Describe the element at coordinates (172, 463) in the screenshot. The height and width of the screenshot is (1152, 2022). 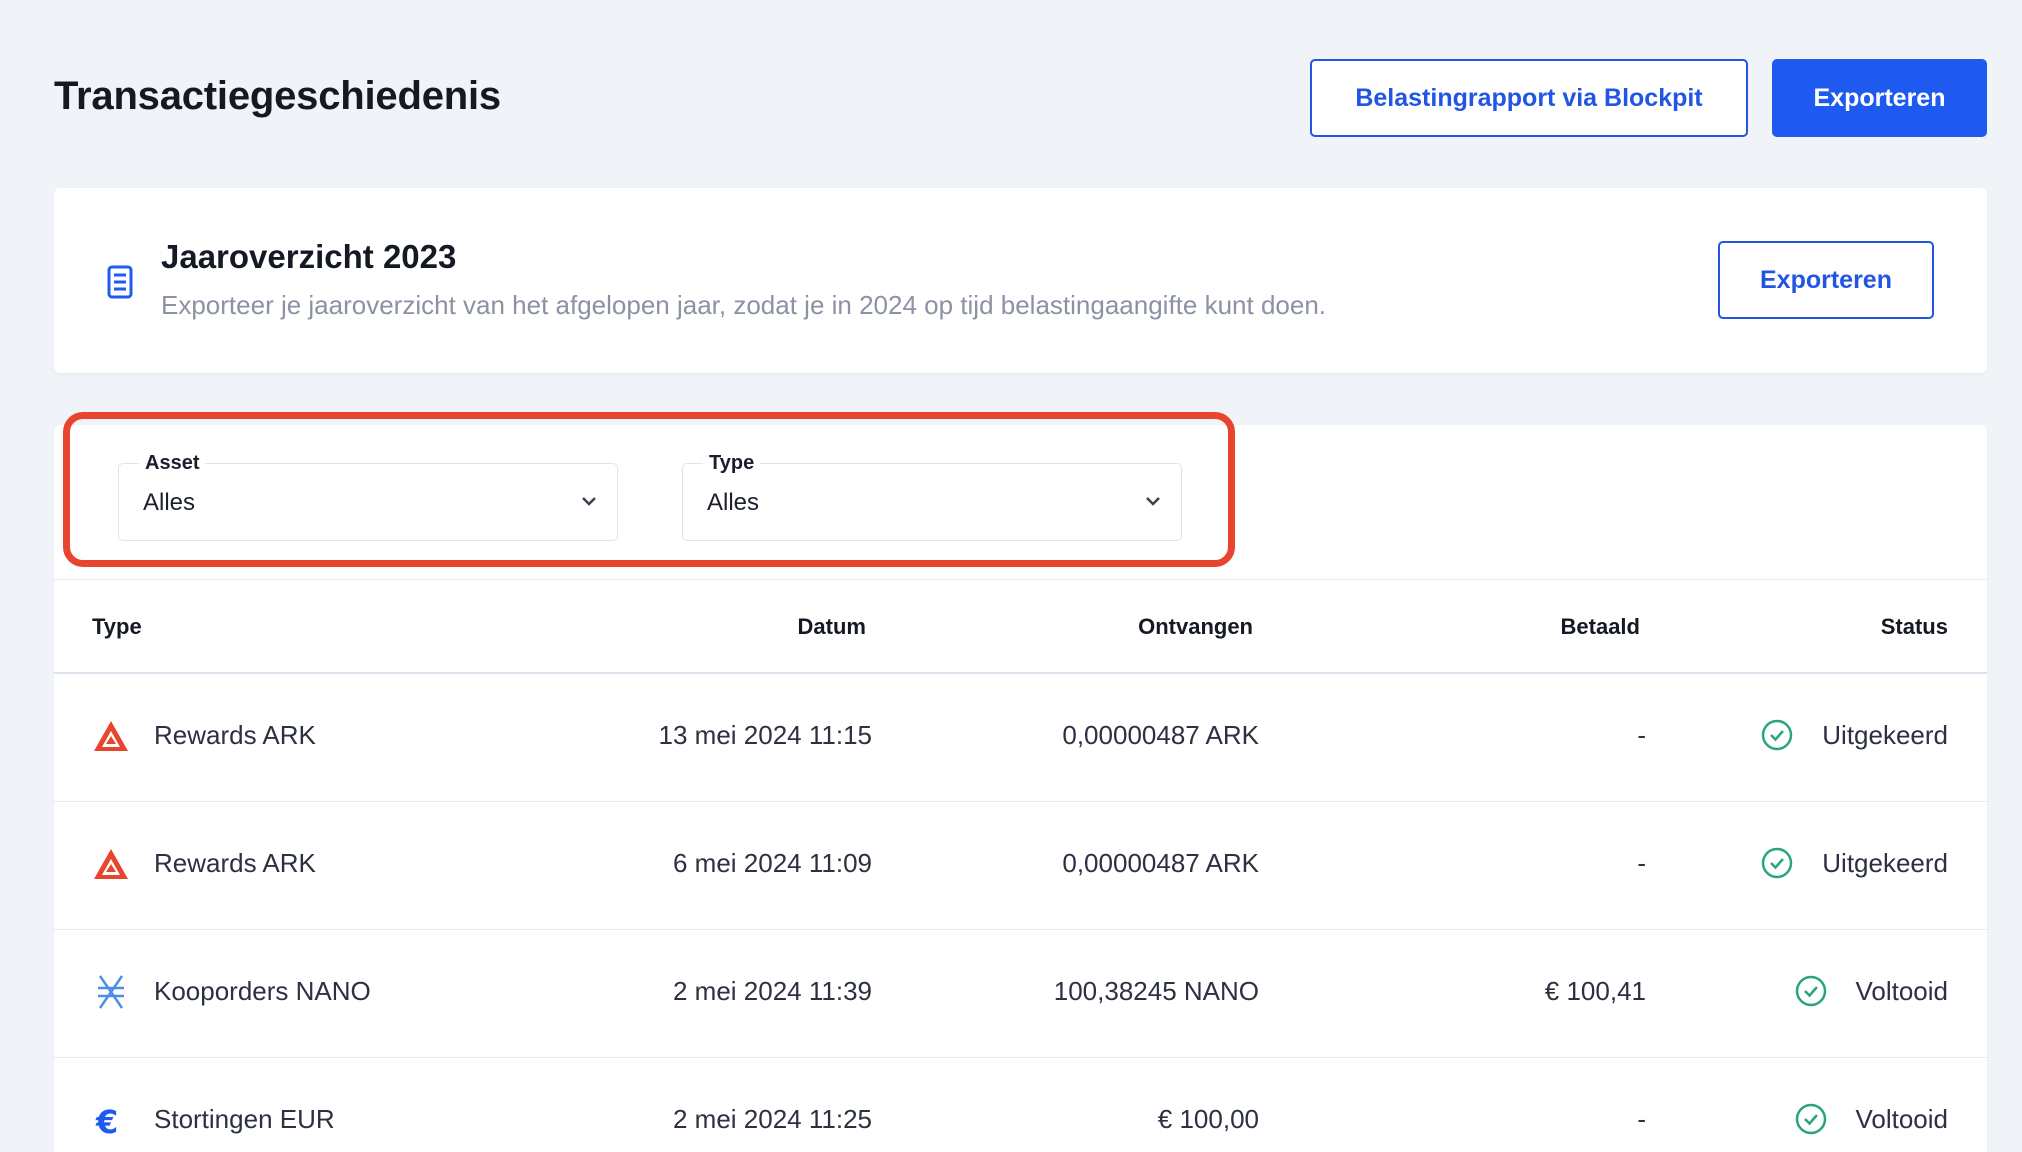
I see `asset-filter-label: Asset` at that location.